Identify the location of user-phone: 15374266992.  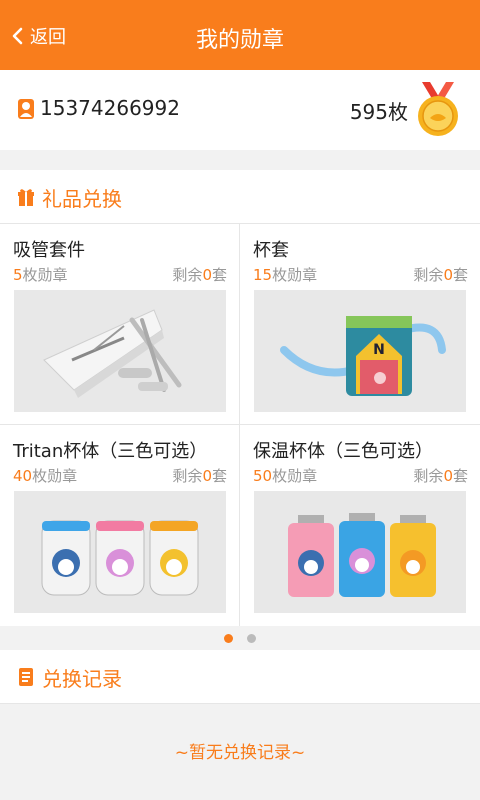
(110, 108).